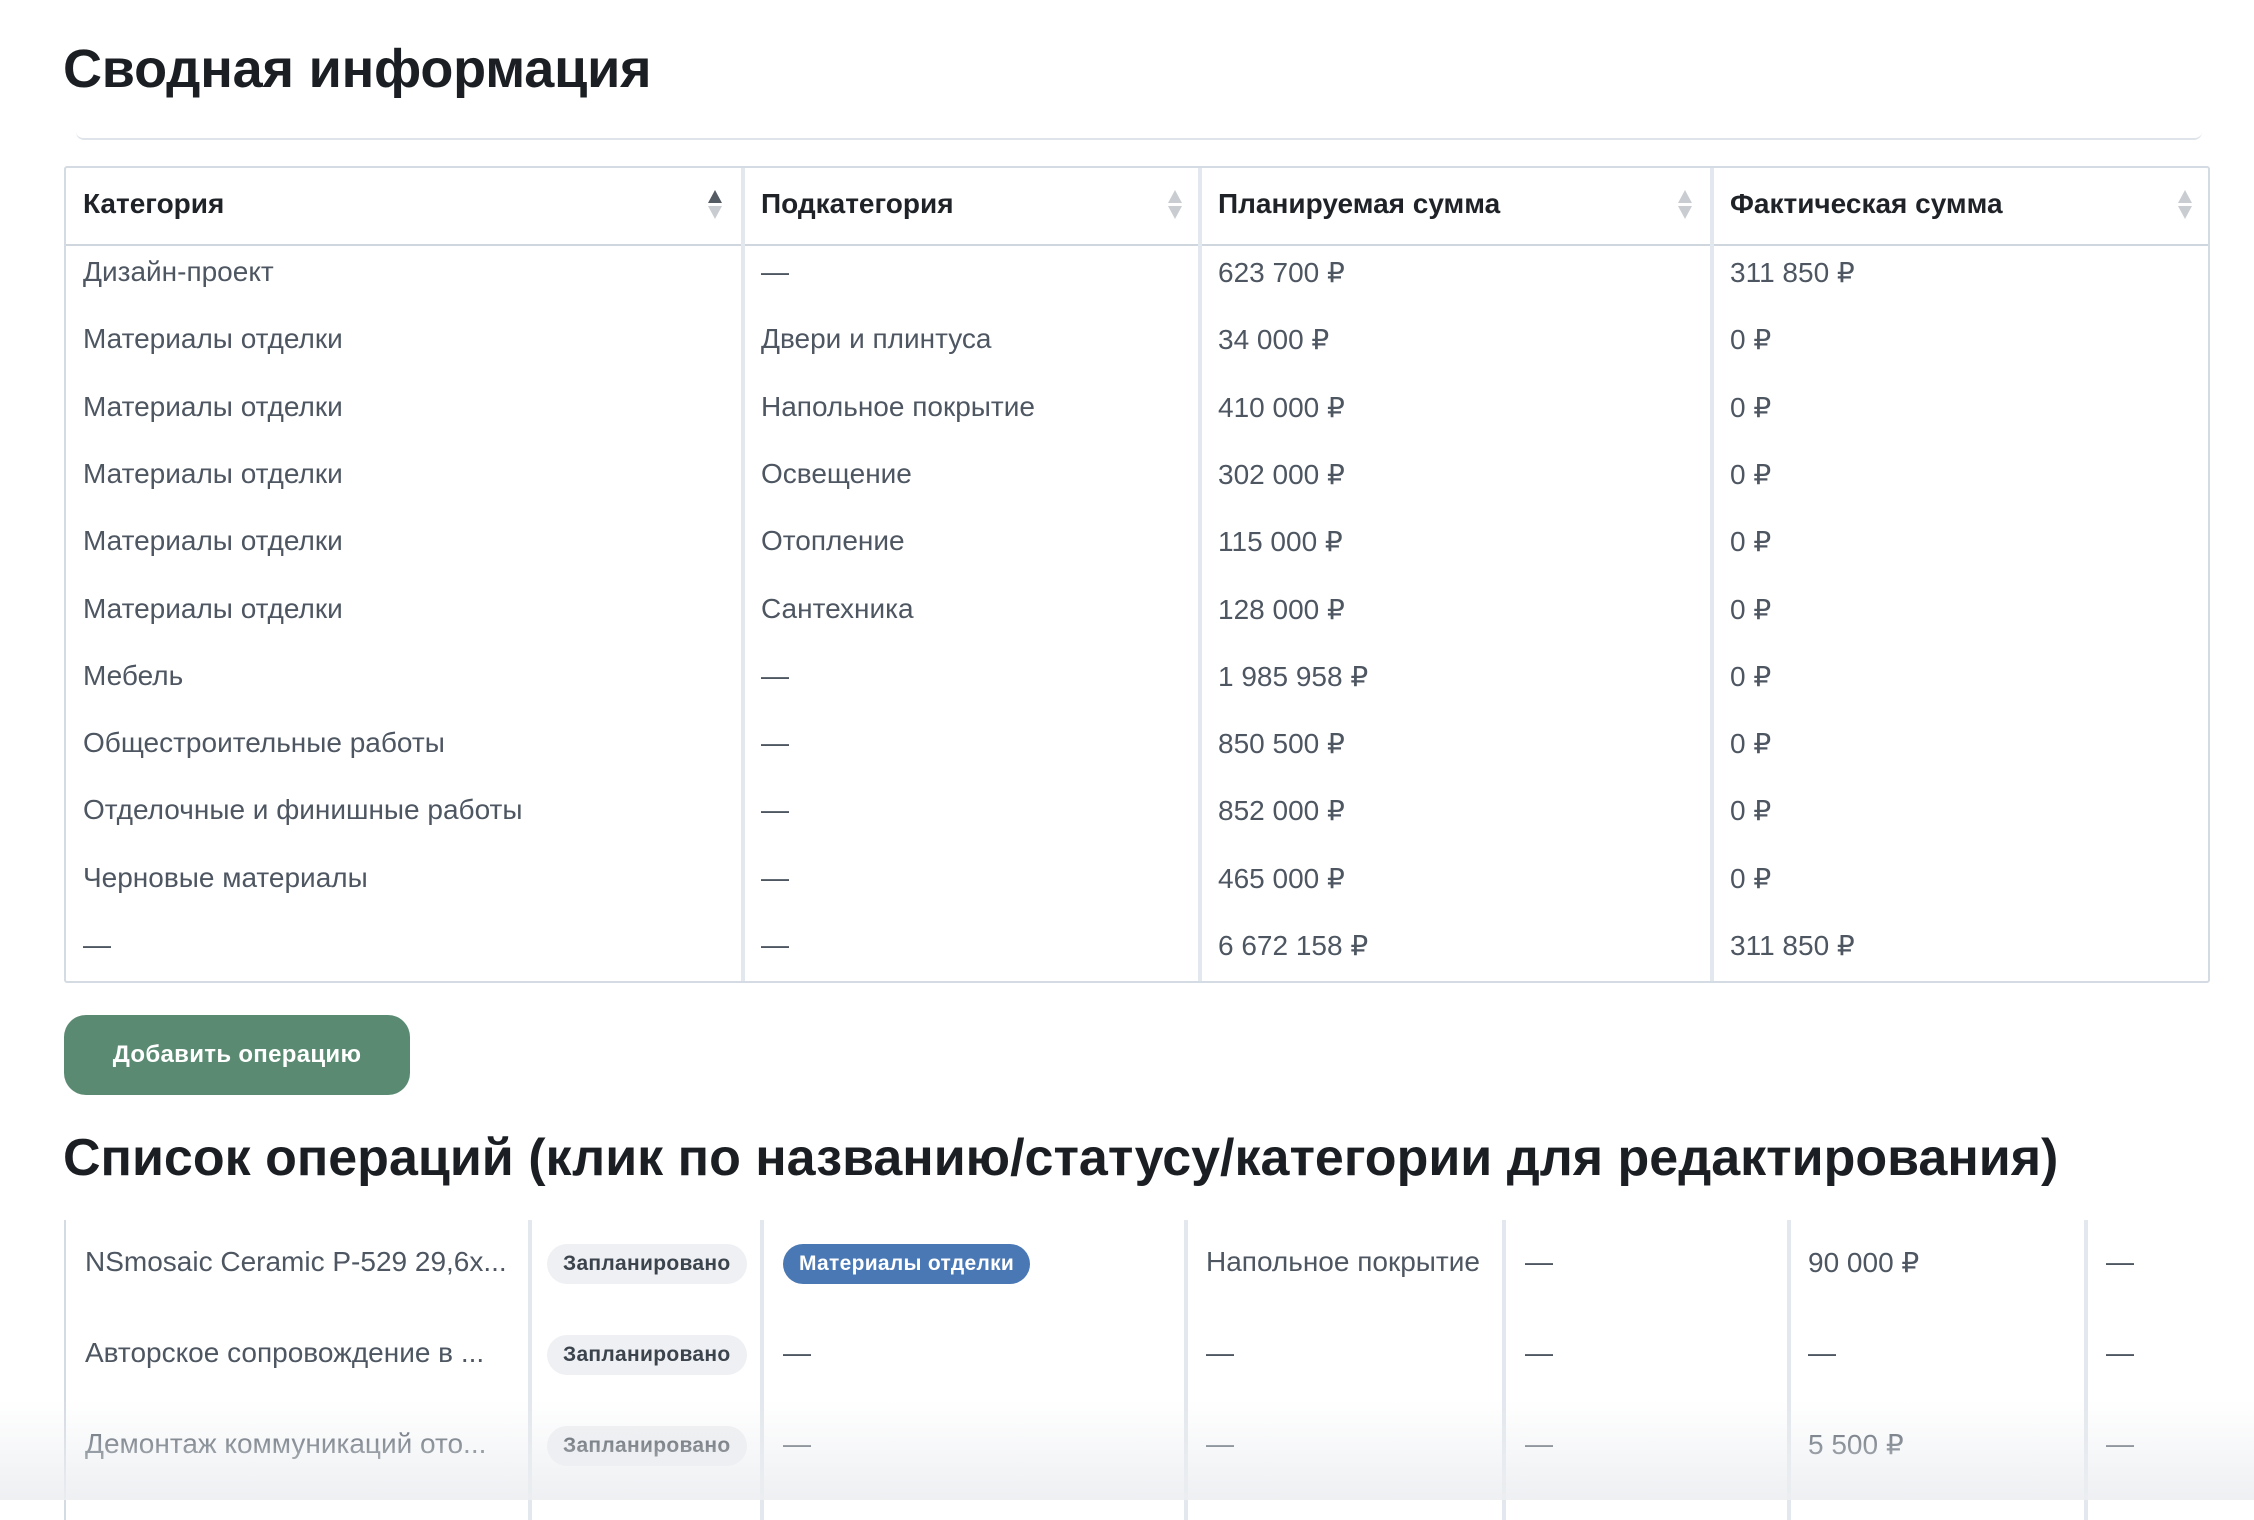 Image resolution: width=2254 pixels, height=1520 pixels. What do you see at coordinates (1274, 340) in the screenshot?
I see `cell-planned: 34 000 ₽` at bounding box center [1274, 340].